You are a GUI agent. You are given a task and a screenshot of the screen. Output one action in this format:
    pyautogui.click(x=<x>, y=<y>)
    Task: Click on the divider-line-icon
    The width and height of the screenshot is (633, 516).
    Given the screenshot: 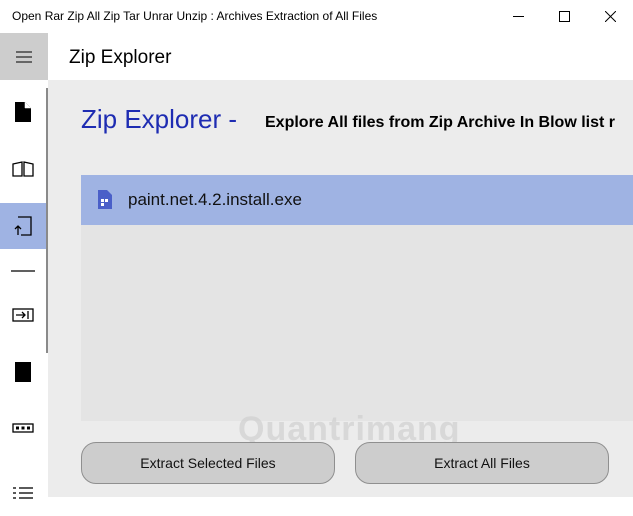 What is the action you would take?
    pyautogui.click(x=23, y=271)
    